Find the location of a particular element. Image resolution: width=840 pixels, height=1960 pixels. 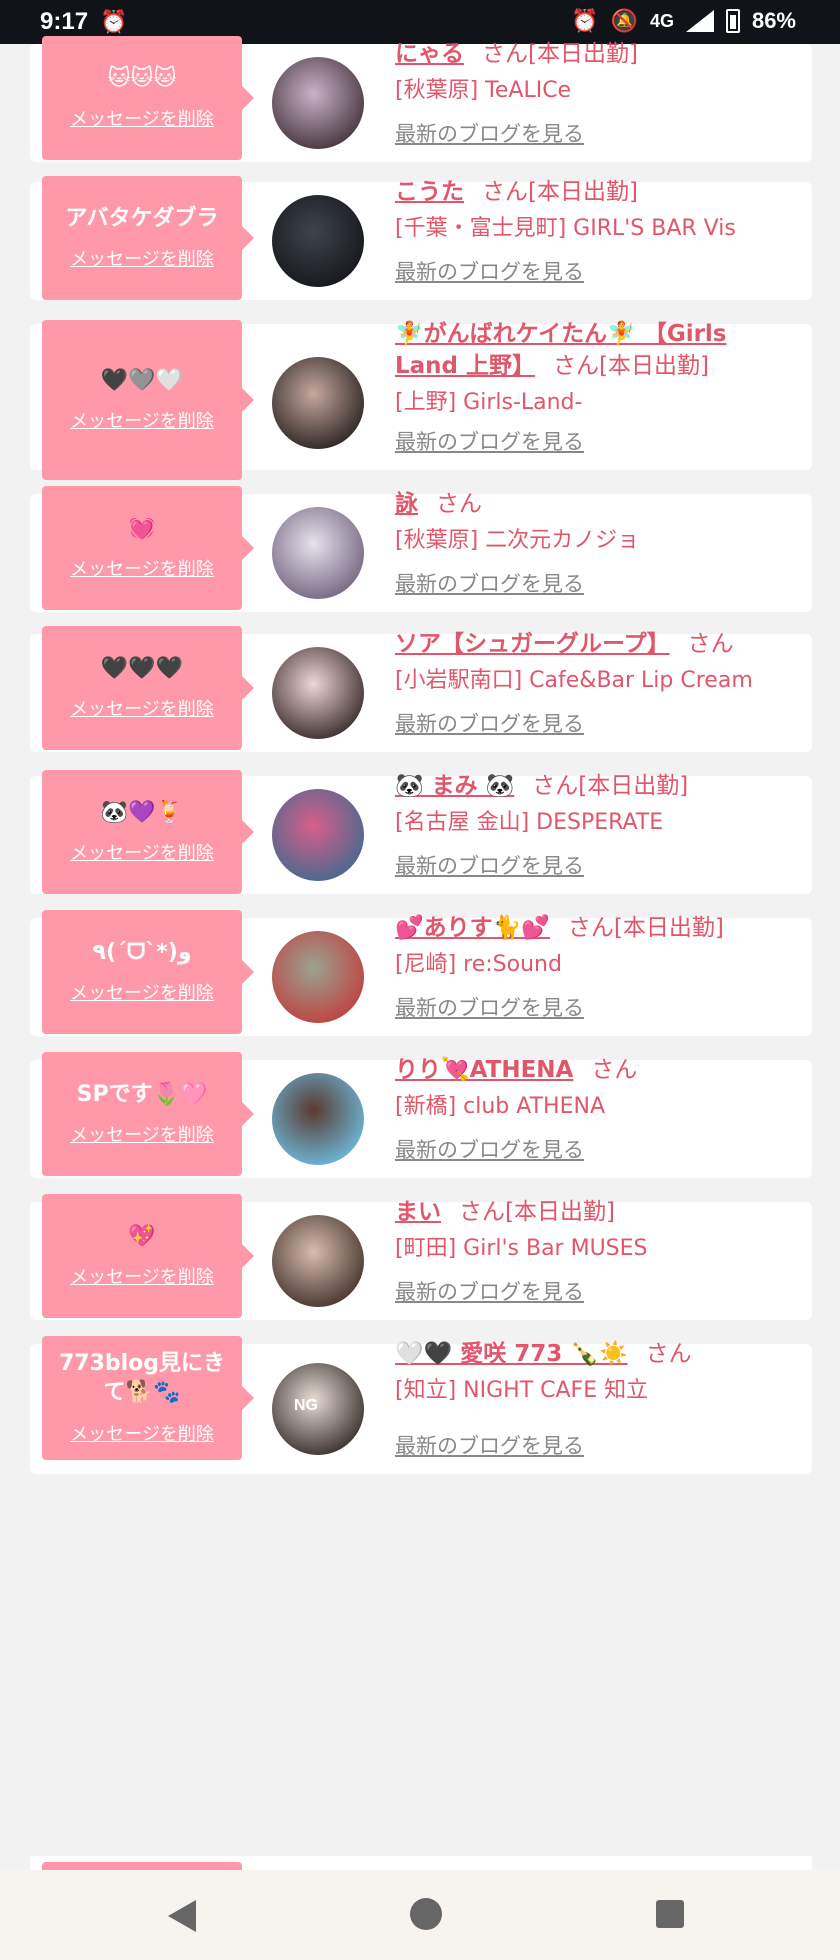

message-box-peek is located at coordinates (142, 1866).